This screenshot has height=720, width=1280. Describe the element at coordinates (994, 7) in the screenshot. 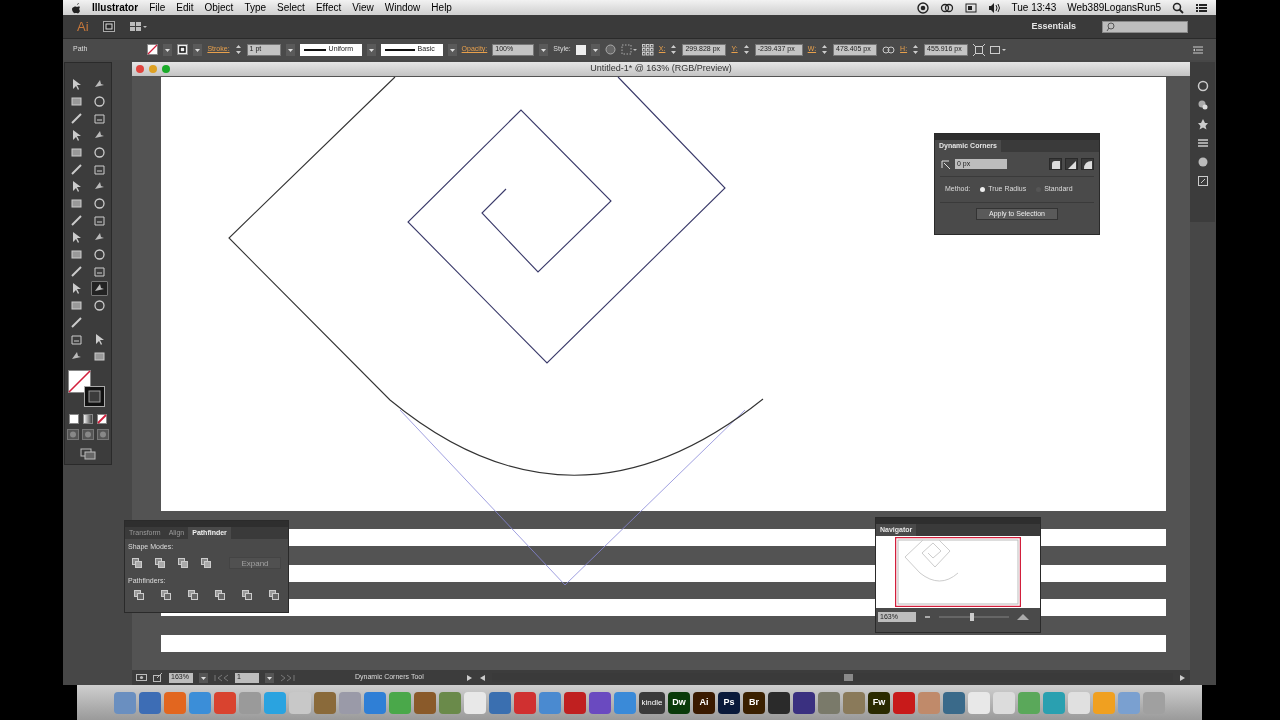

I see `volume-icon` at that location.